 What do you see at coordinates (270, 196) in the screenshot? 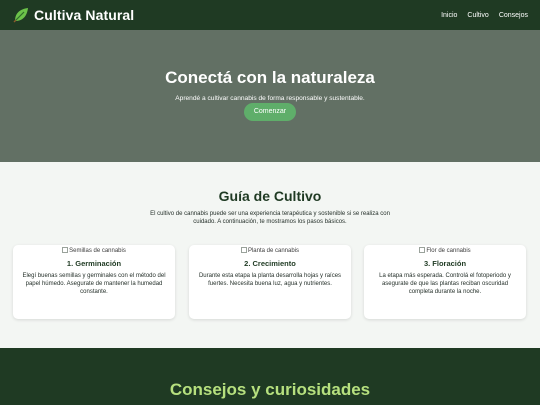
I see `guide-title: Guía de Cultivo` at bounding box center [270, 196].